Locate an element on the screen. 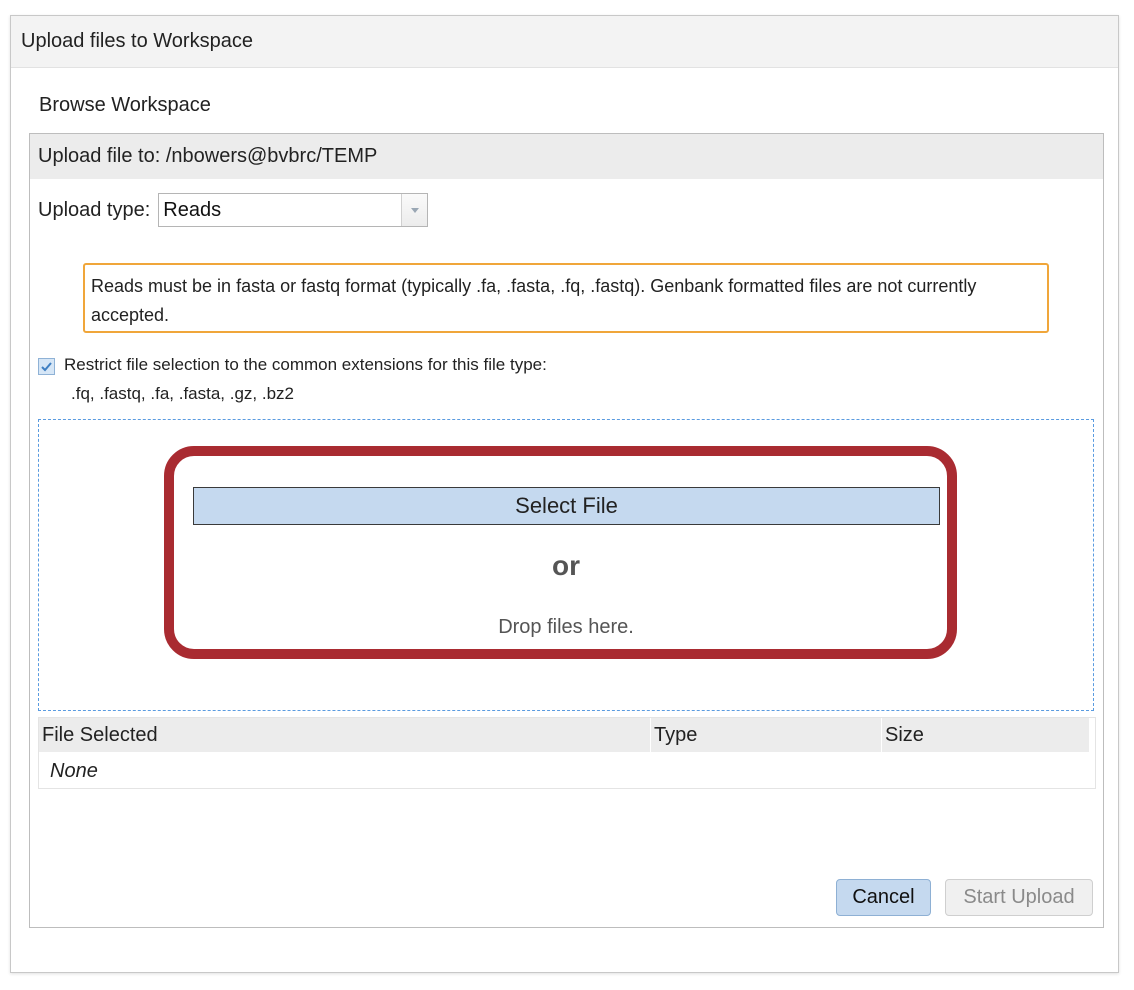  dialog-title: Upload files to Workspace is located at coordinates (137, 41).